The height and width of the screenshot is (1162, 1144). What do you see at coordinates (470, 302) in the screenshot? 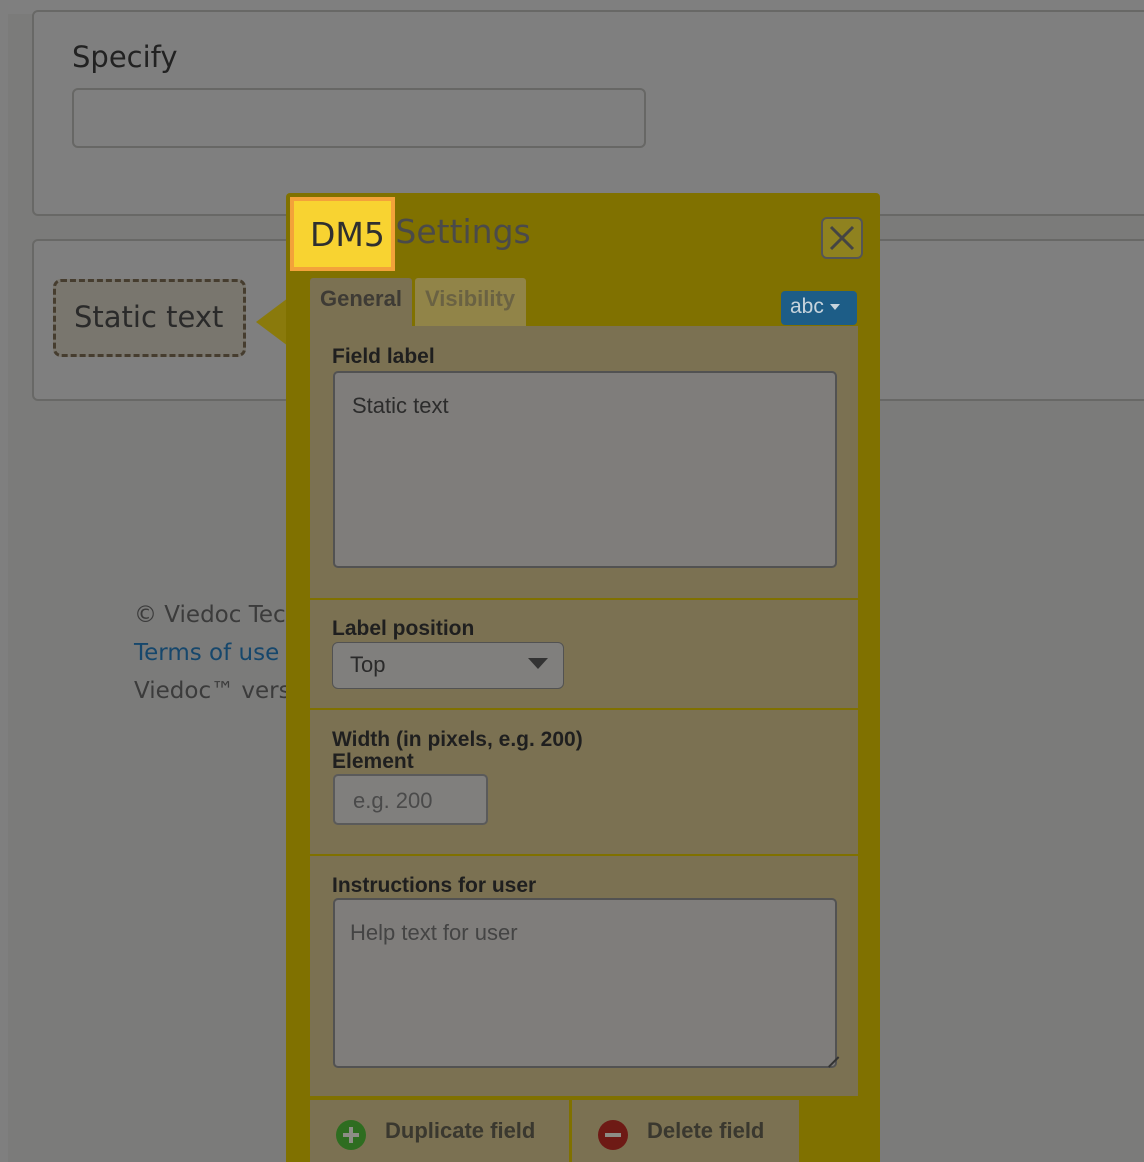
I see `tab-visibility: Visibility` at bounding box center [470, 302].